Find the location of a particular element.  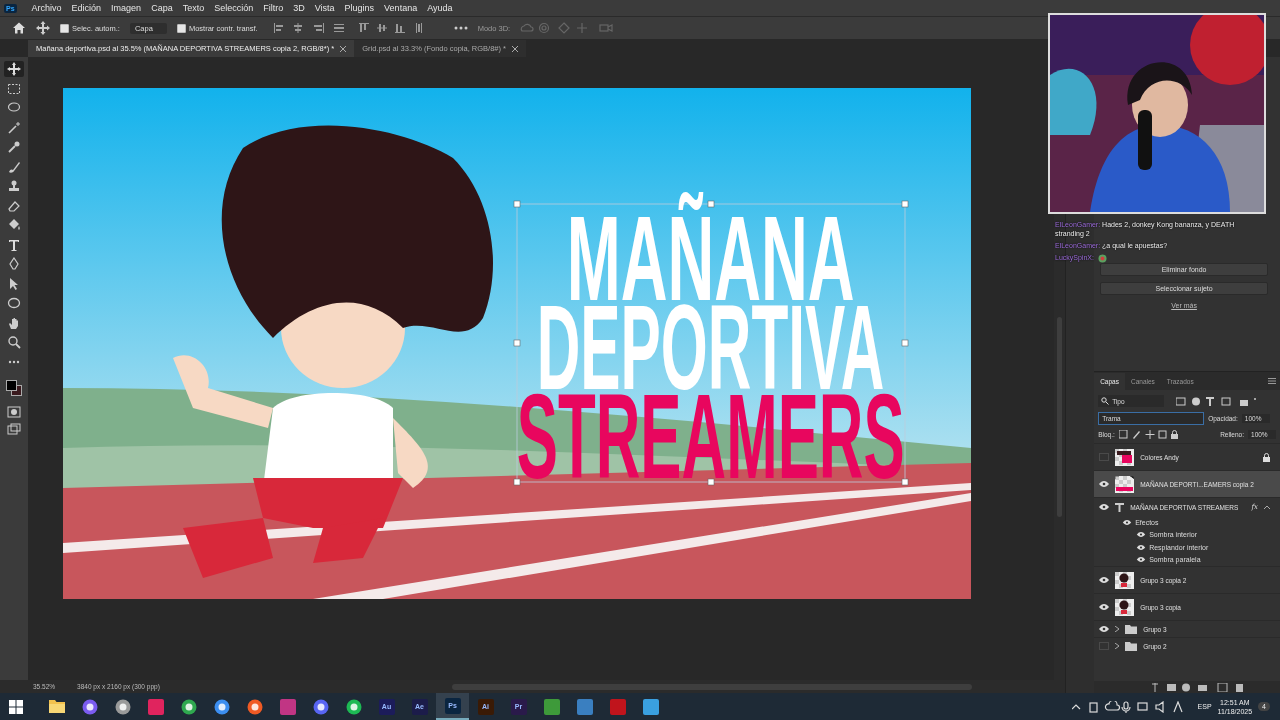

menu-item: Archivo is located at coordinates (46, 8).